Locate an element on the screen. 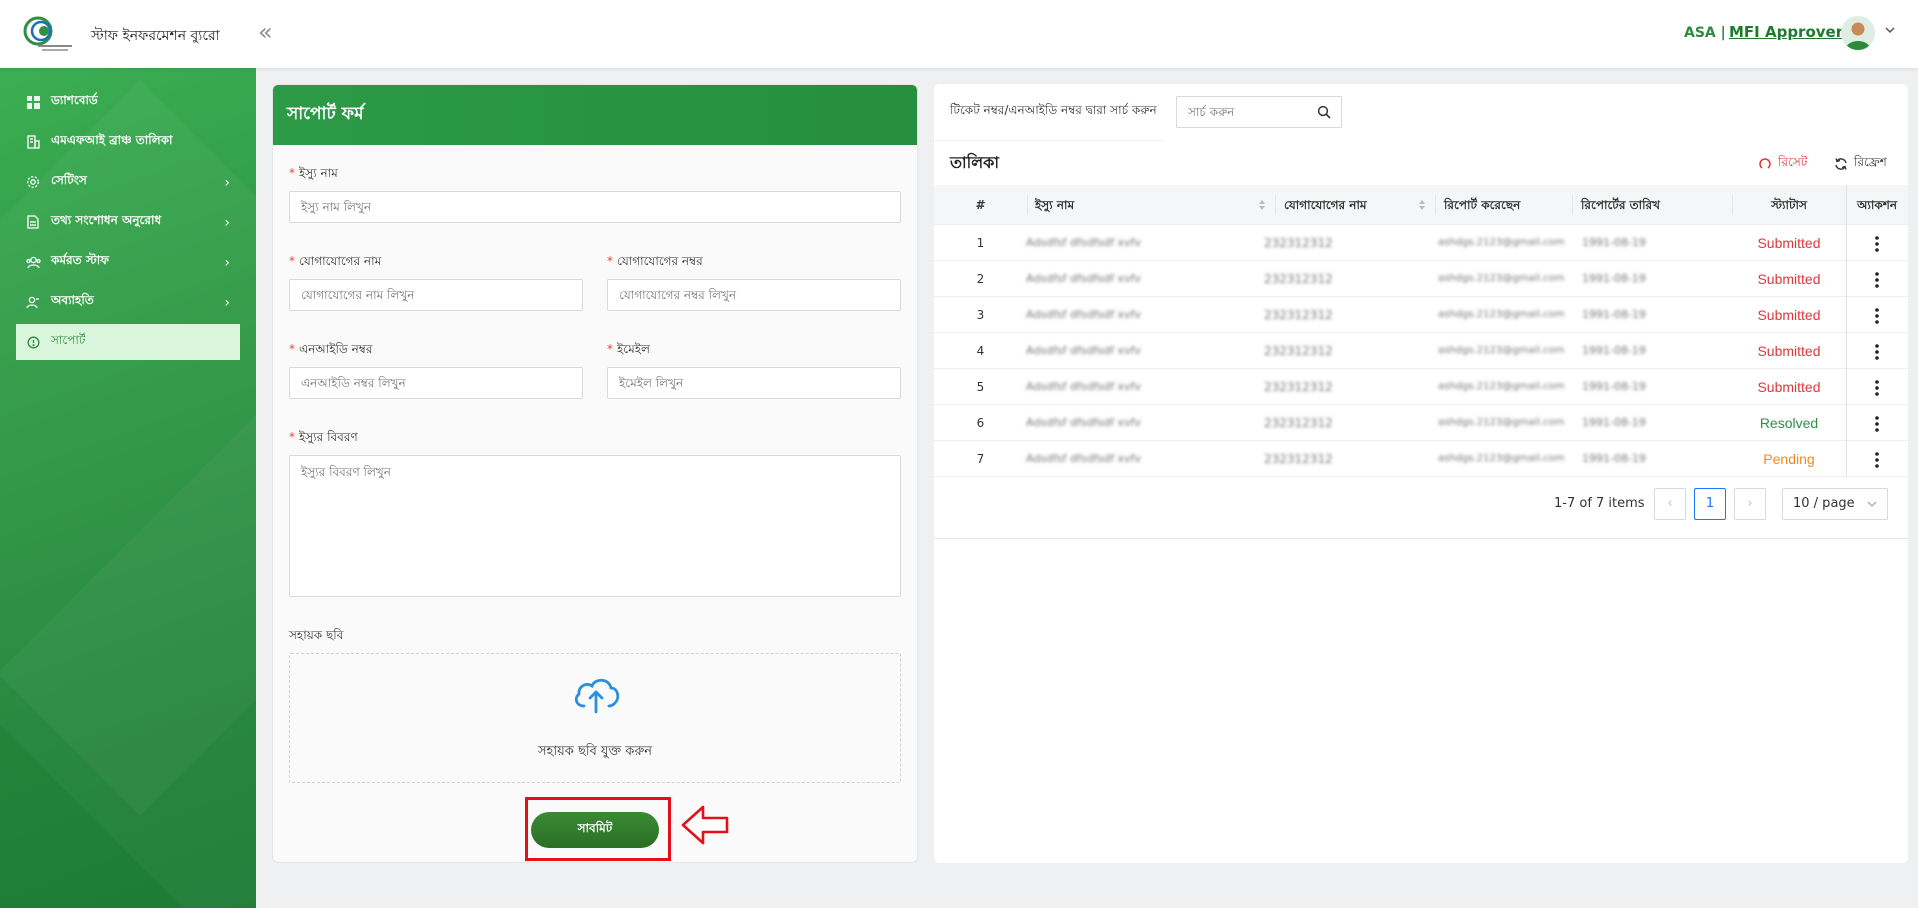 The width and height of the screenshot is (1918, 908). page-size-select: 10 / page is located at coordinates (1835, 504).